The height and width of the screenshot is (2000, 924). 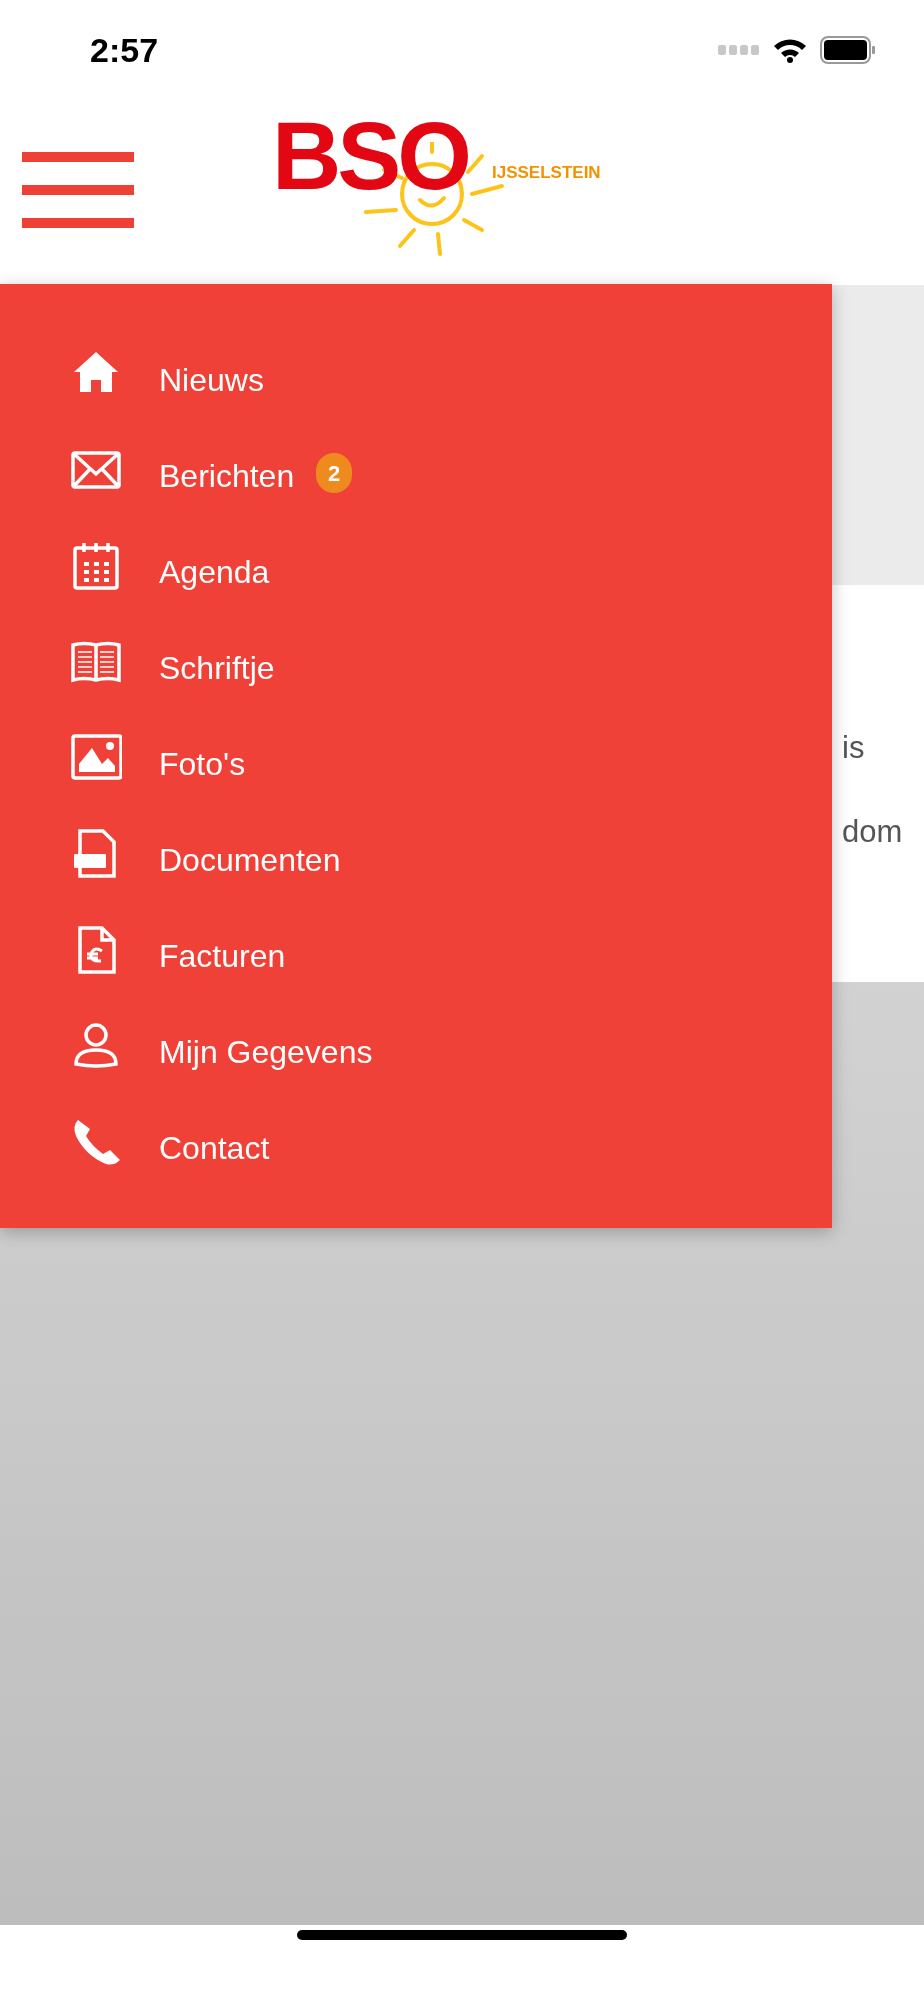 I want to click on menu-item: Contact, so click(x=416, y=1148).